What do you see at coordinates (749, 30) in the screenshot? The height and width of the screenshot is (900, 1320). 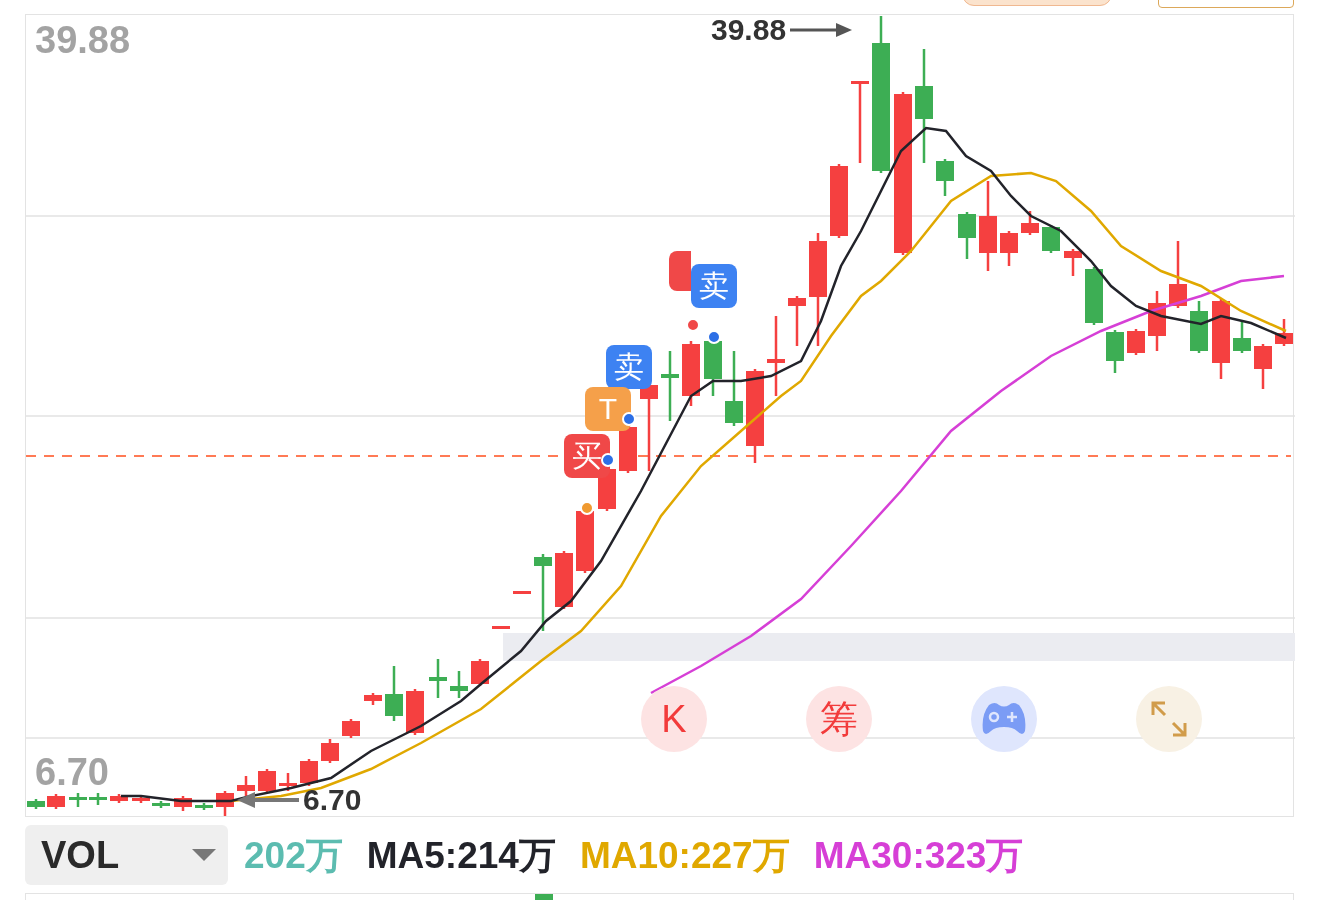 I see `high-price-marker: 39.88` at bounding box center [749, 30].